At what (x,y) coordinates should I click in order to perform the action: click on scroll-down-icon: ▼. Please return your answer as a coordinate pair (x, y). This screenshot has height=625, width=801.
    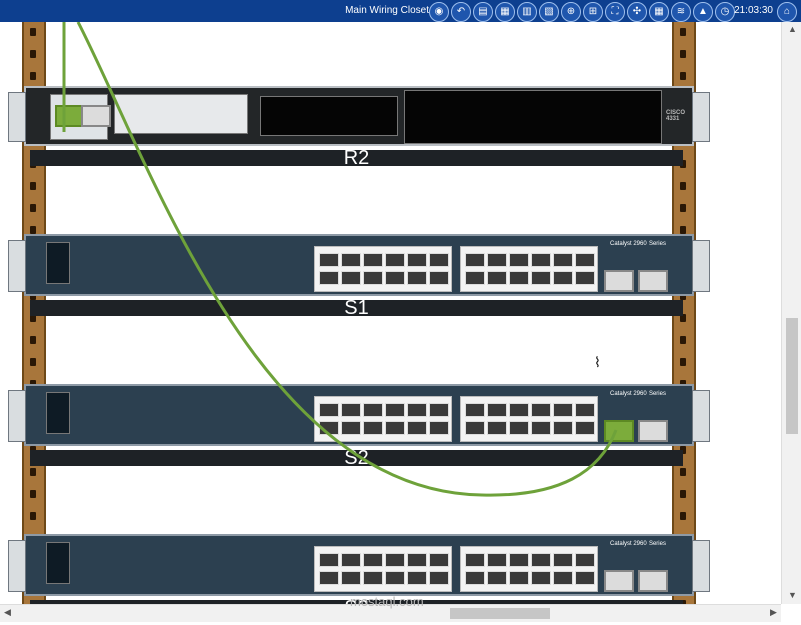
    Looking at the image, I should click on (792, 595).